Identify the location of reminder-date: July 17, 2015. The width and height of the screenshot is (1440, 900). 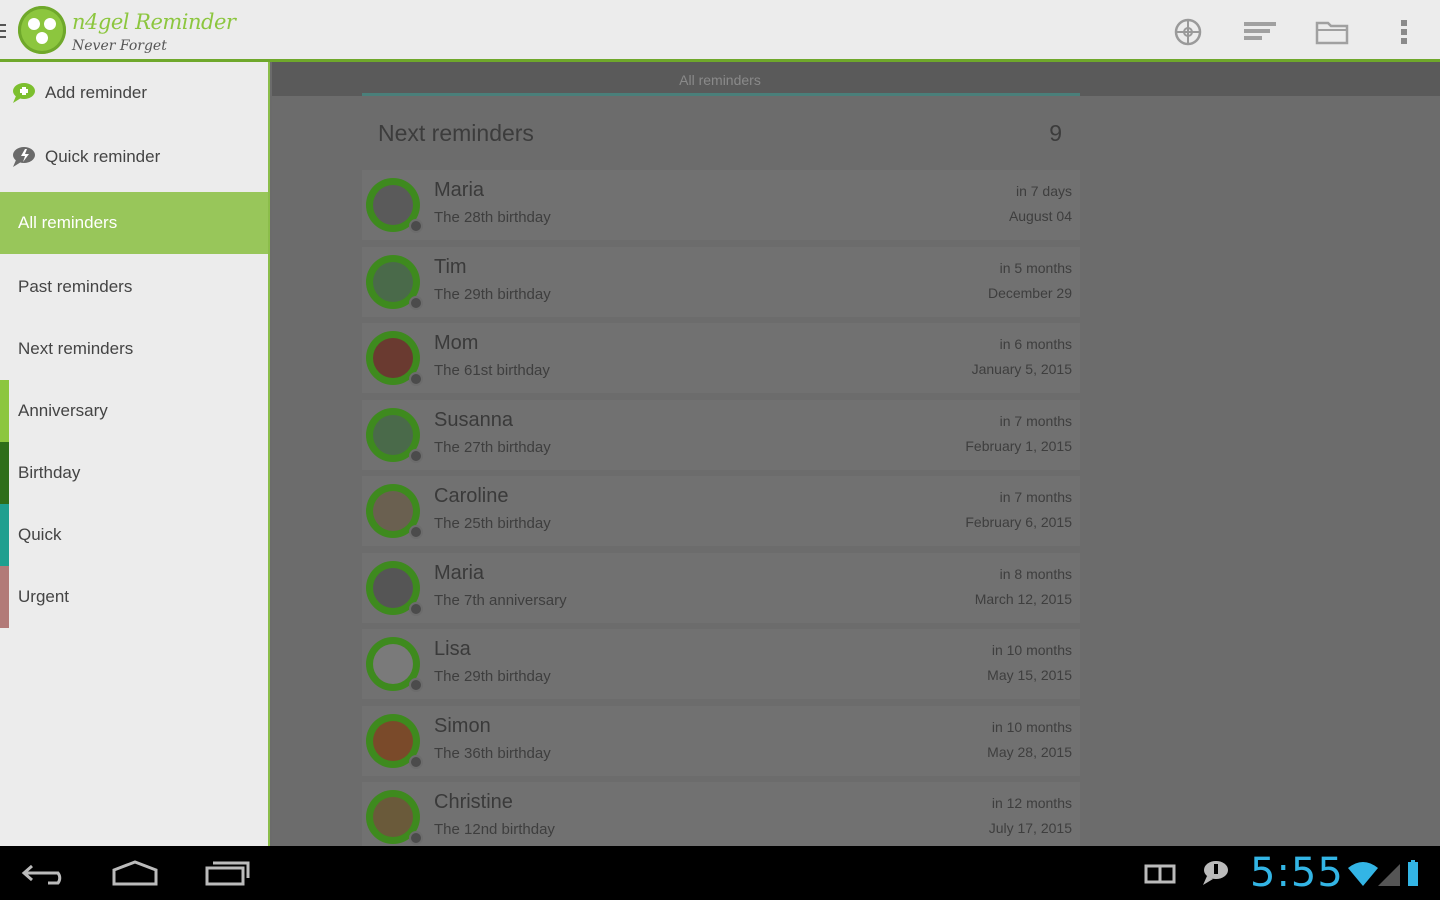
(1030, 828).